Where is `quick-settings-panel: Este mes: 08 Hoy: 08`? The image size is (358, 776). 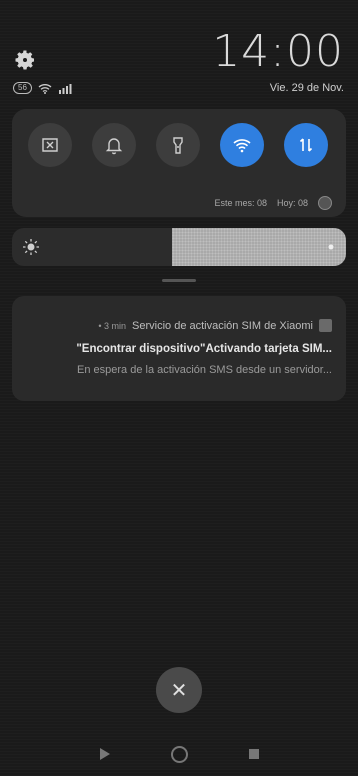
quick-settings-panel: Este mes: 08 Hoy: 08 is located at coordinates (179, 163).